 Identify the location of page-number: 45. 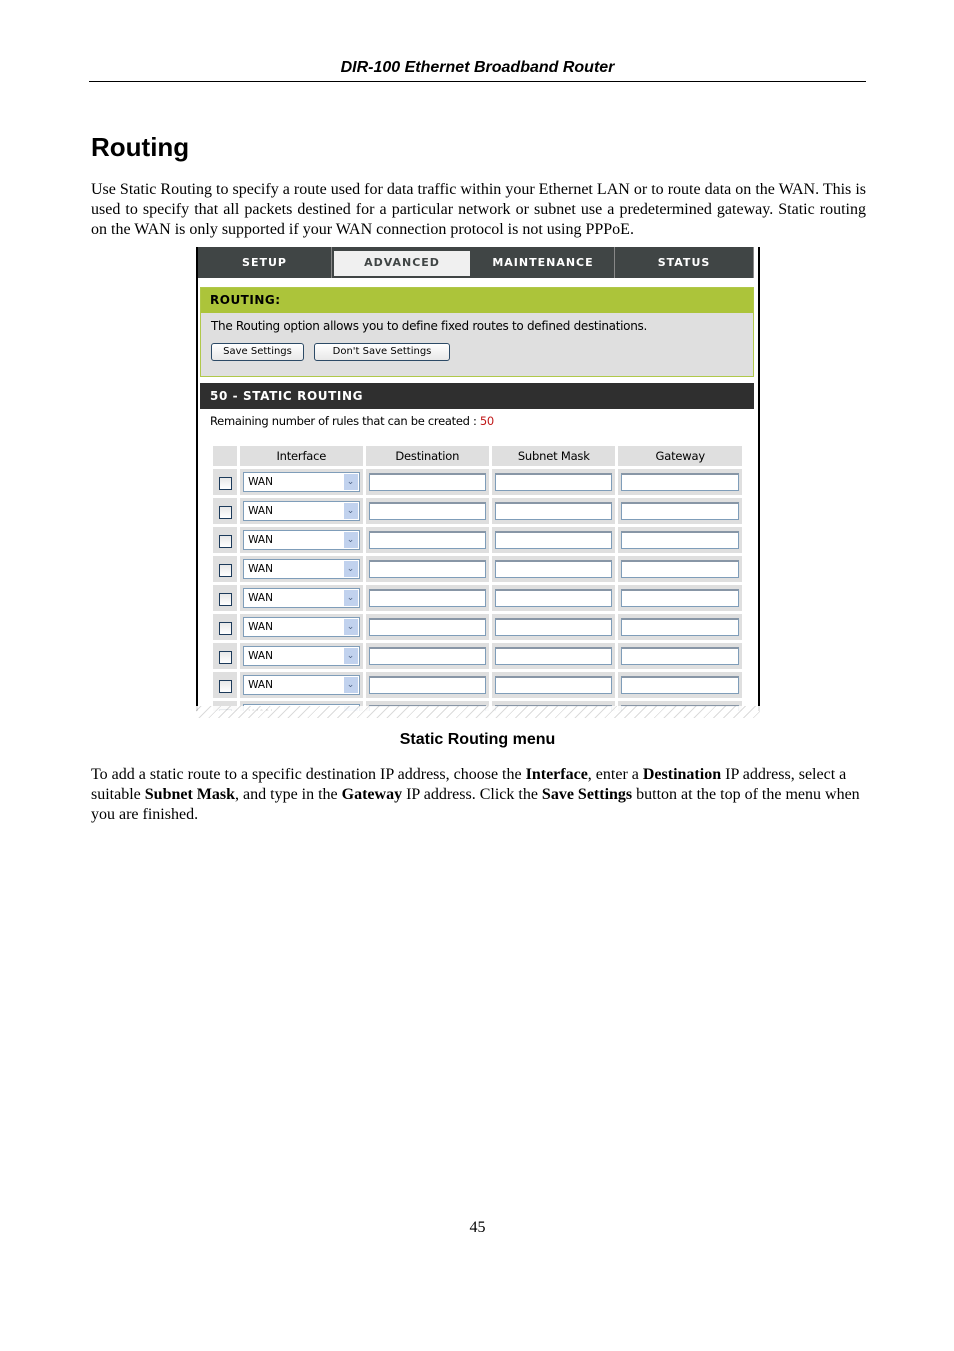
(477, 1227).